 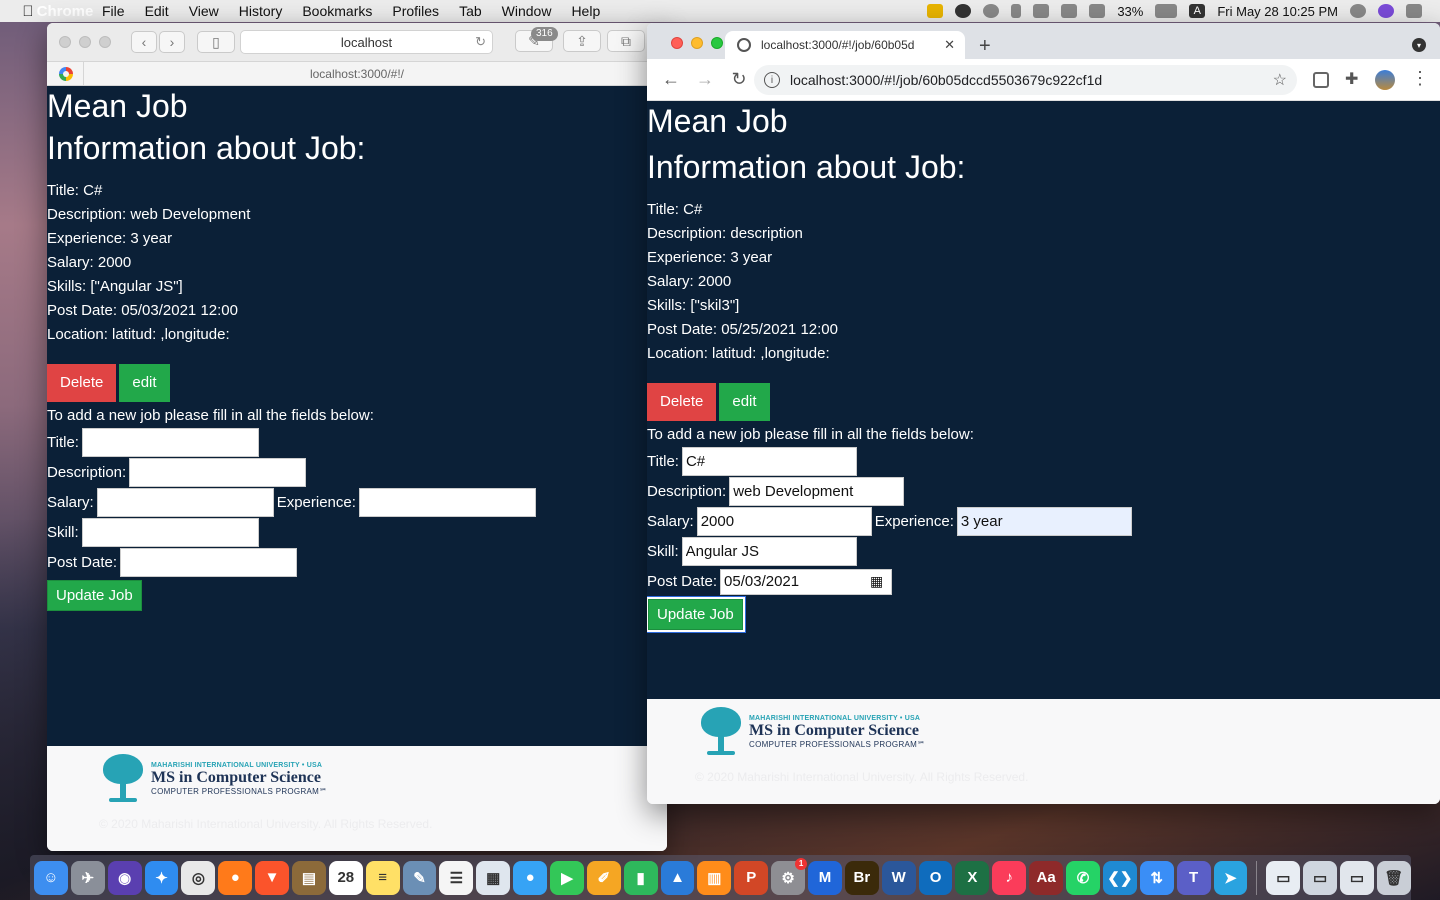 What do you see at coordinates (1083, 877) in the screenshot?
I see `whatsapp-icon: ✆` at bounding box center [1083, 877].